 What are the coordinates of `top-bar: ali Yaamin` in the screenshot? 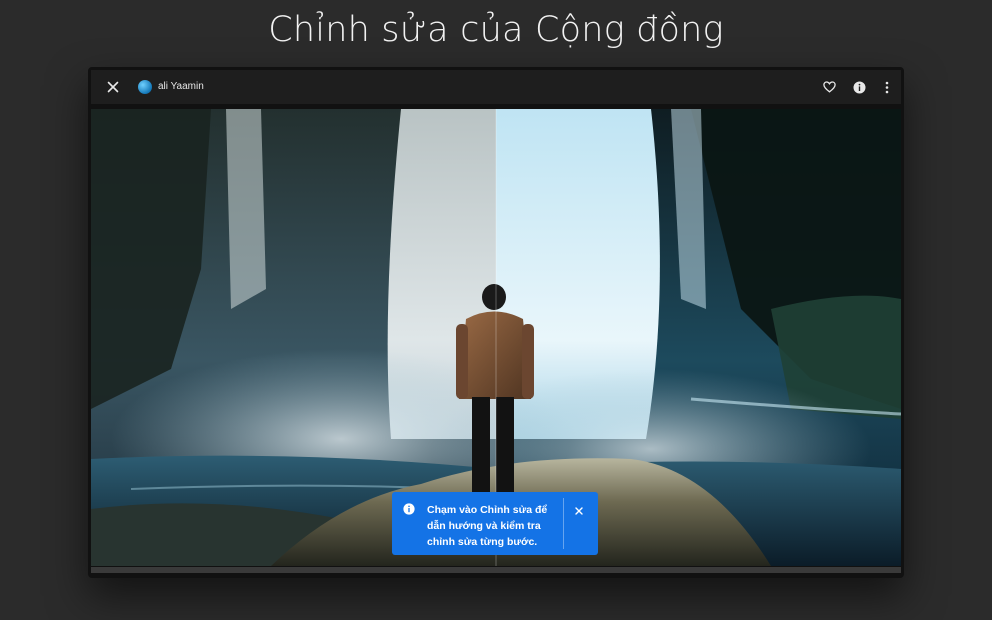 It's located at (496, 87).